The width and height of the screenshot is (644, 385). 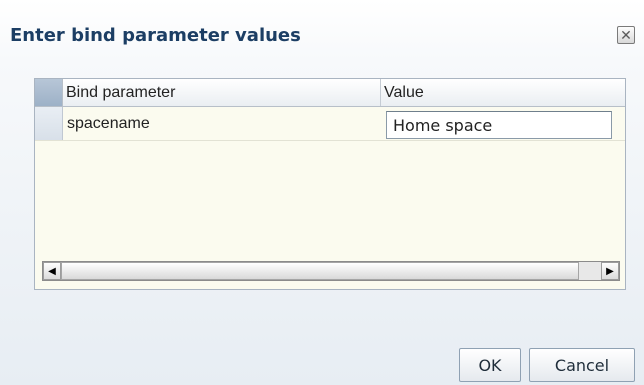 What do you see at coordinates (503, 92) in the screenshot?
I see `column-header-value: Value` at bounding box center [503, 92].